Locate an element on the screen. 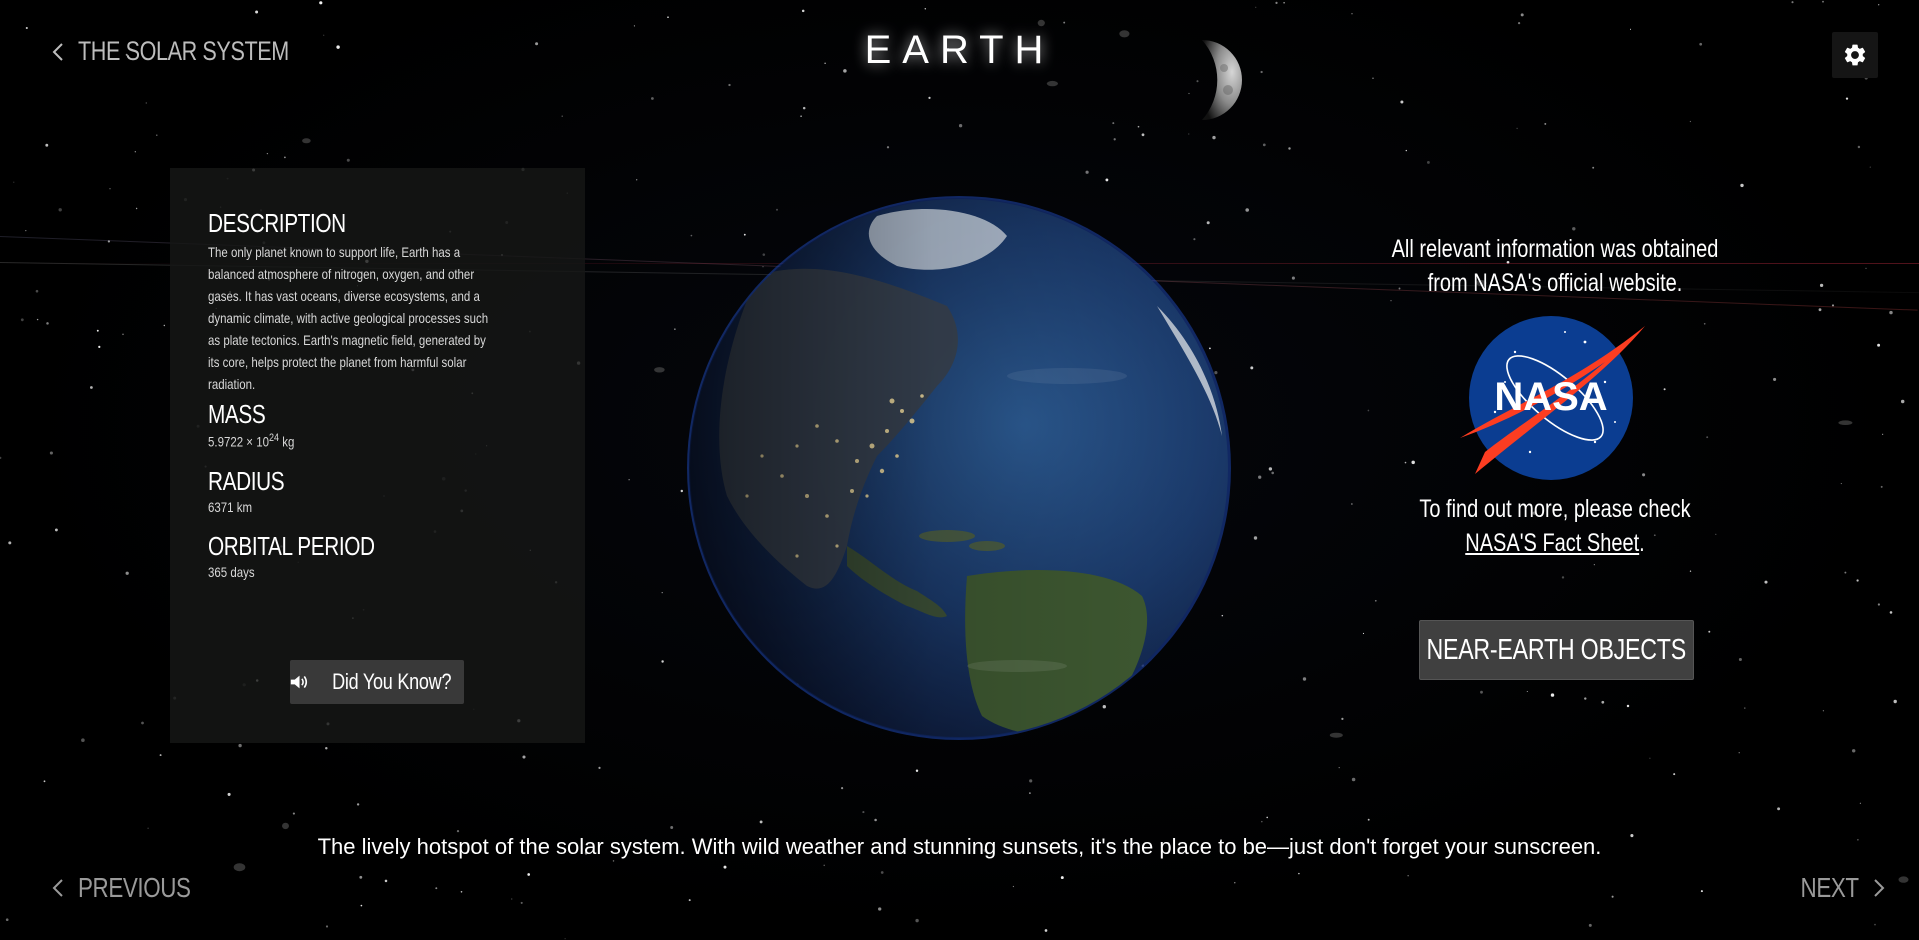  page-title: EARTH is located at coordinates (959, 50).